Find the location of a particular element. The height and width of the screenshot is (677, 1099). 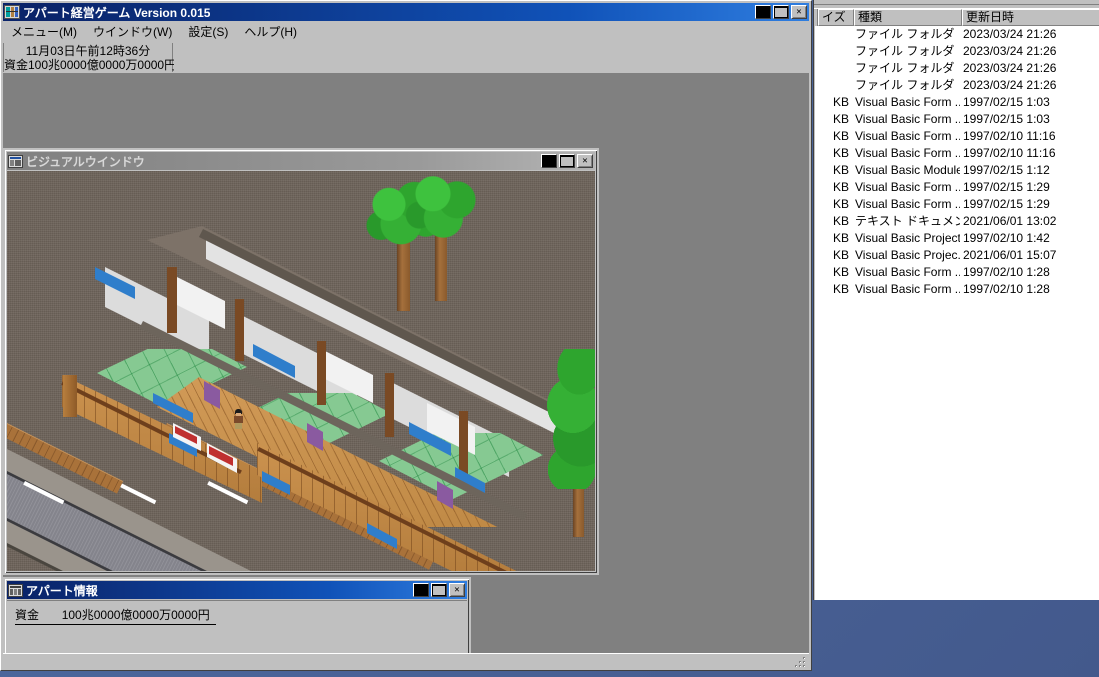

visual-window-icon is located at coordinates (15, 161).